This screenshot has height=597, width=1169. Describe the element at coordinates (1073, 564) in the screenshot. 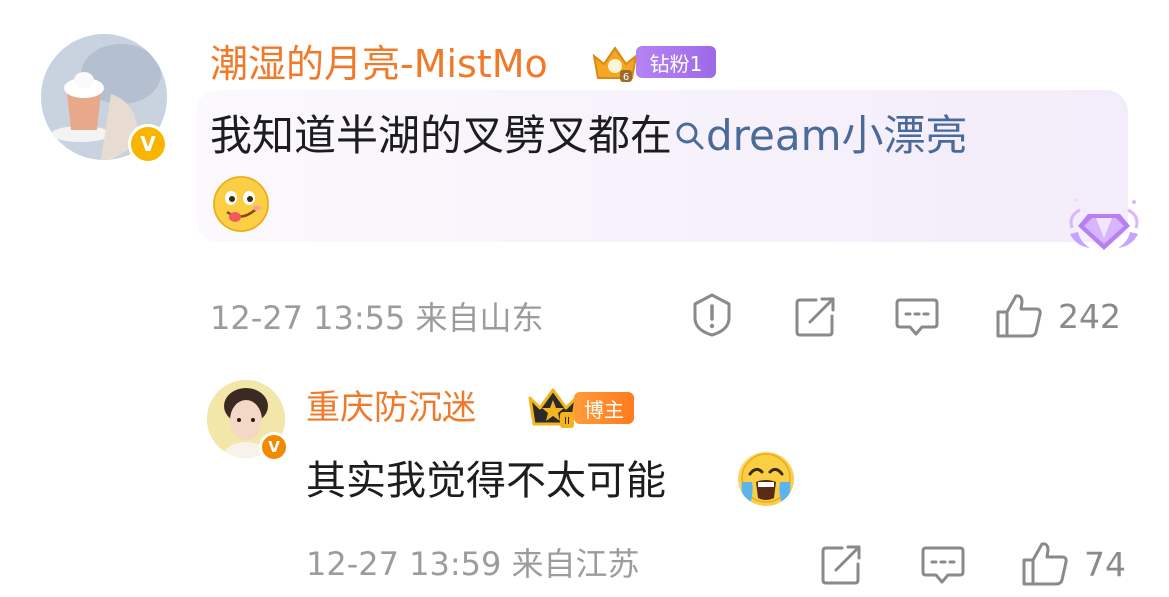

I see `reply-like-button: 74` at that location.